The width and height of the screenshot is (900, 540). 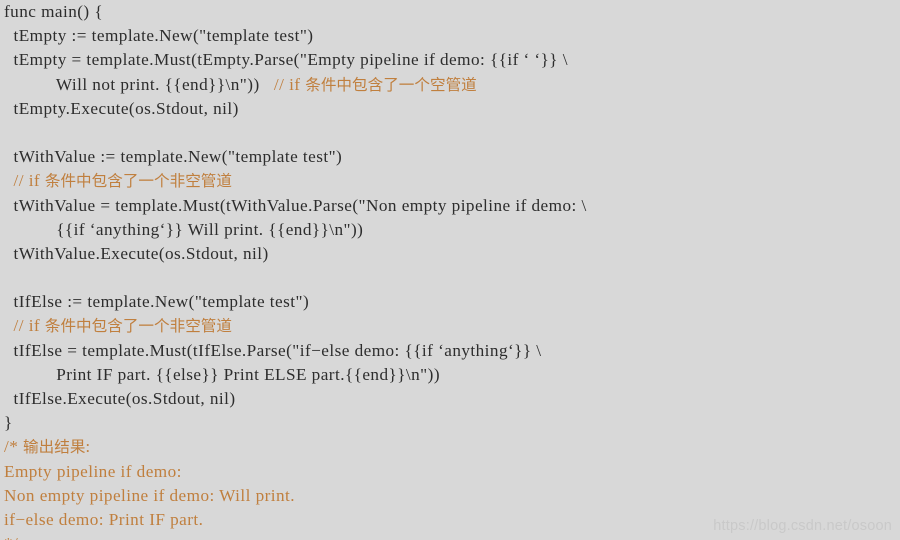 I want to click on code-line: Non empty pipeline if demo: Will print., so click(x=295, y=496).